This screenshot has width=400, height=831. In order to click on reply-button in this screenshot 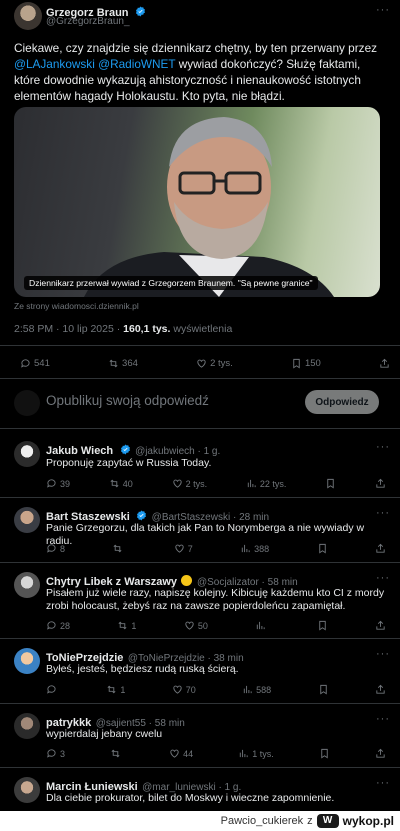, I will do `click(53, 689)`.